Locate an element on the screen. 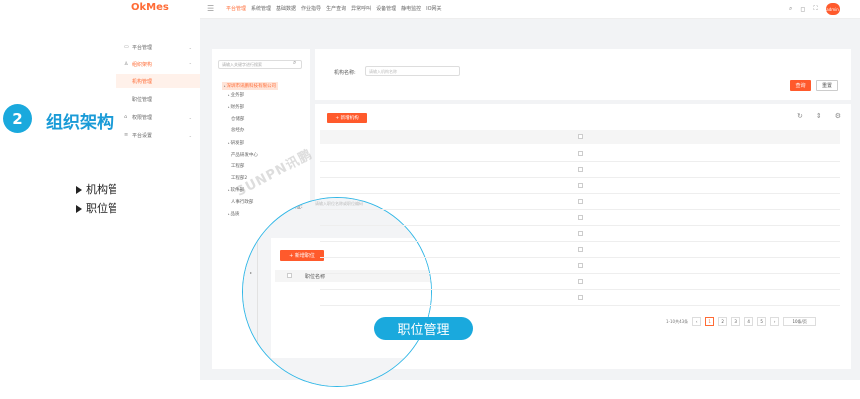 The height and width of the screenshot is (399, 860). monitor-icon: ▭ is located at coordinates (126, 47).